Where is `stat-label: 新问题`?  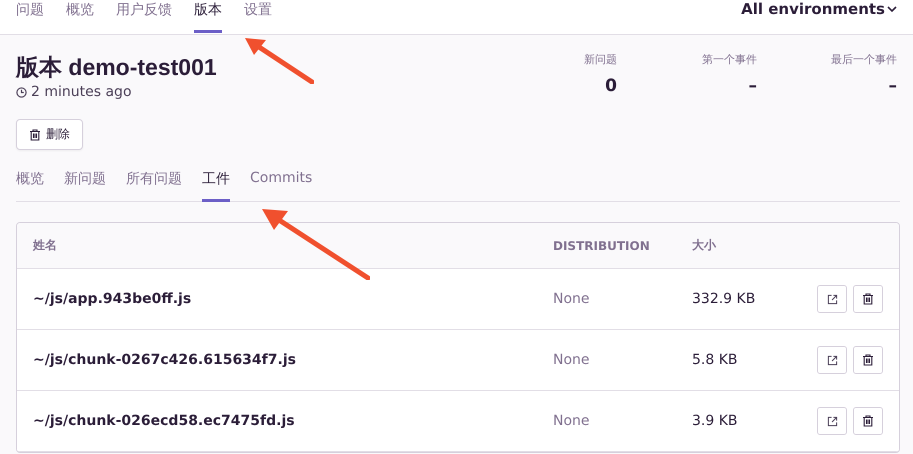
stat-label: 新问题 is located at coordinates (600, 59).